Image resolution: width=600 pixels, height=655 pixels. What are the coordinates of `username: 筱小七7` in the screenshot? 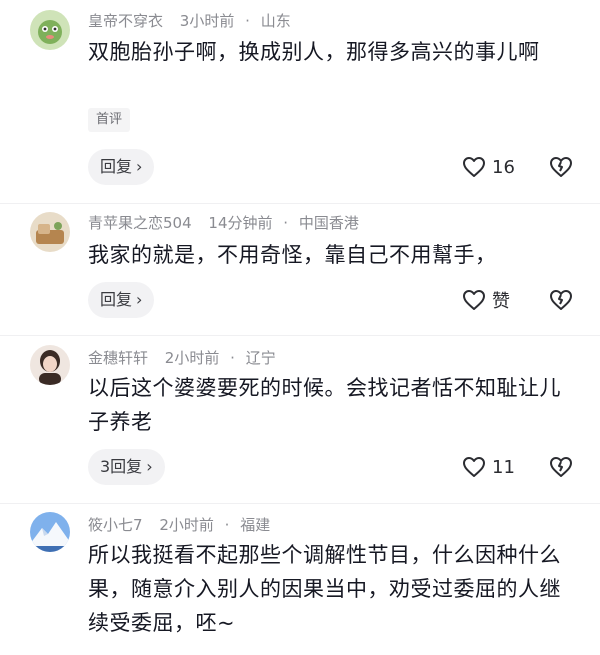 It's located at (115, 525).